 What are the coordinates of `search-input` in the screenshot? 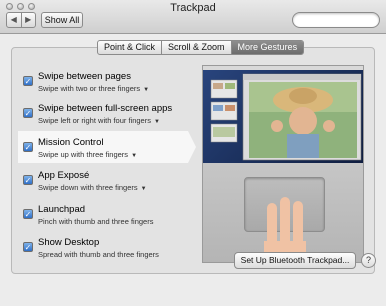 It's located at (336, 20).